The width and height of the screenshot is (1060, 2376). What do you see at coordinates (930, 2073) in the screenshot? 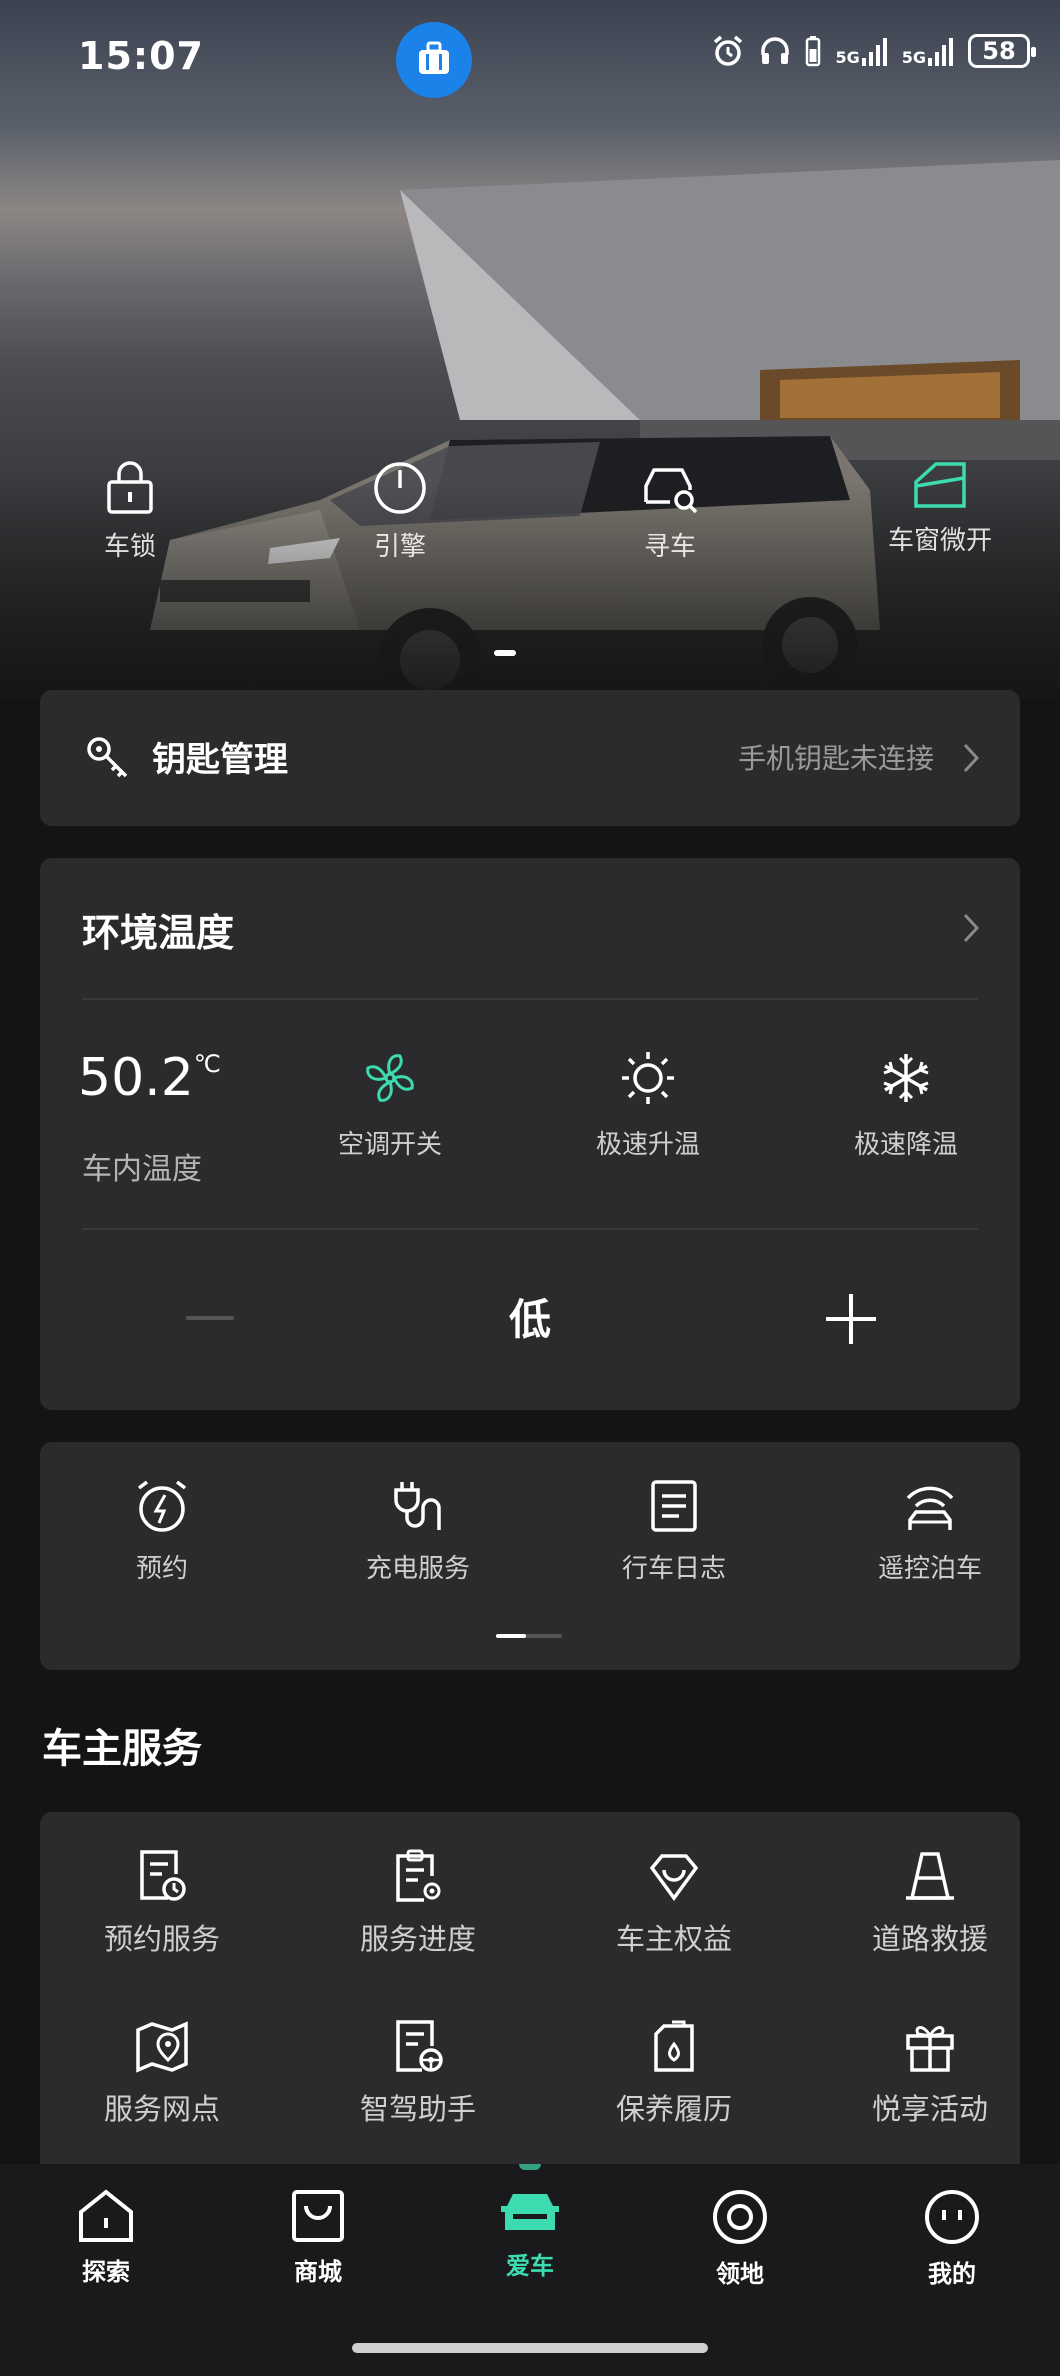
I see `events-button: 悦享活动` at bounding box center [930, 2073].